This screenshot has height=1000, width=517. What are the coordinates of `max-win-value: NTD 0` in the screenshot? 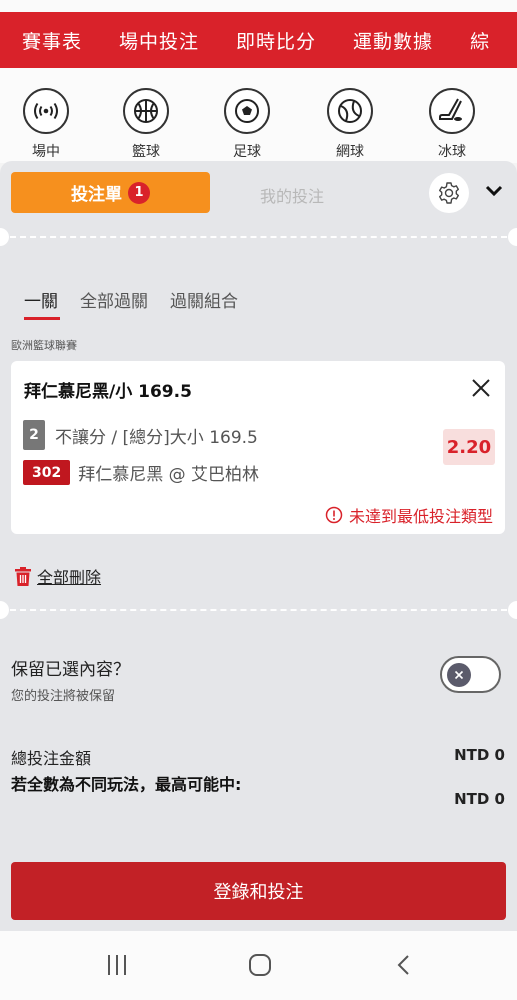 It's located at (479, 799).